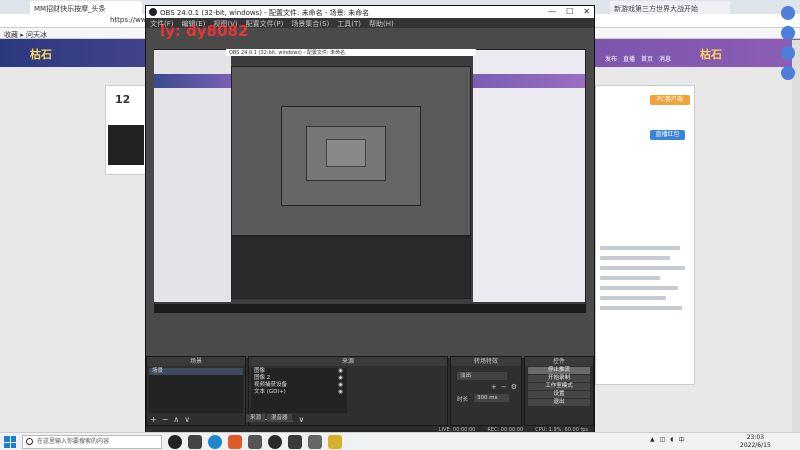 The width and height of the screenshot is (800, 450). What do you see at coordinates (92, 442) in the screenshot?
I see `taskbar-search-input: 在这里输入你要搜索的内容` at bounding box center [92, 442].